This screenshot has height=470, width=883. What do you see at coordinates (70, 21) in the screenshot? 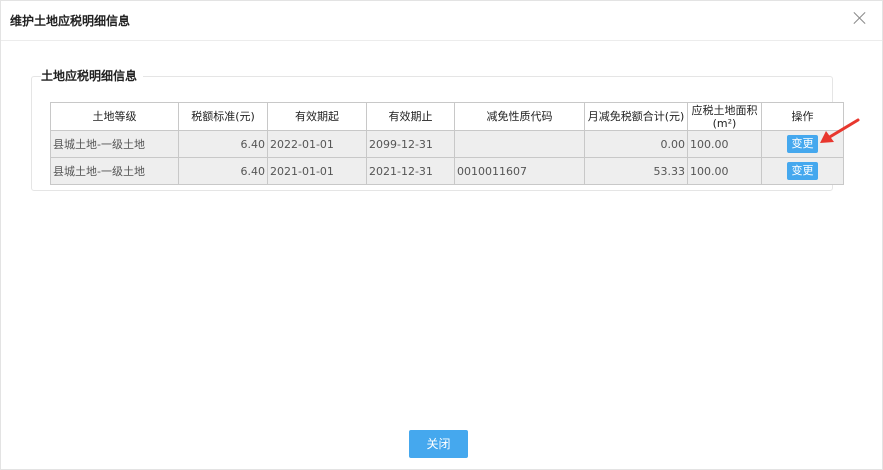
I see `dialog-title: 维护土地应税明细信息` at bounding box center [70, 21].